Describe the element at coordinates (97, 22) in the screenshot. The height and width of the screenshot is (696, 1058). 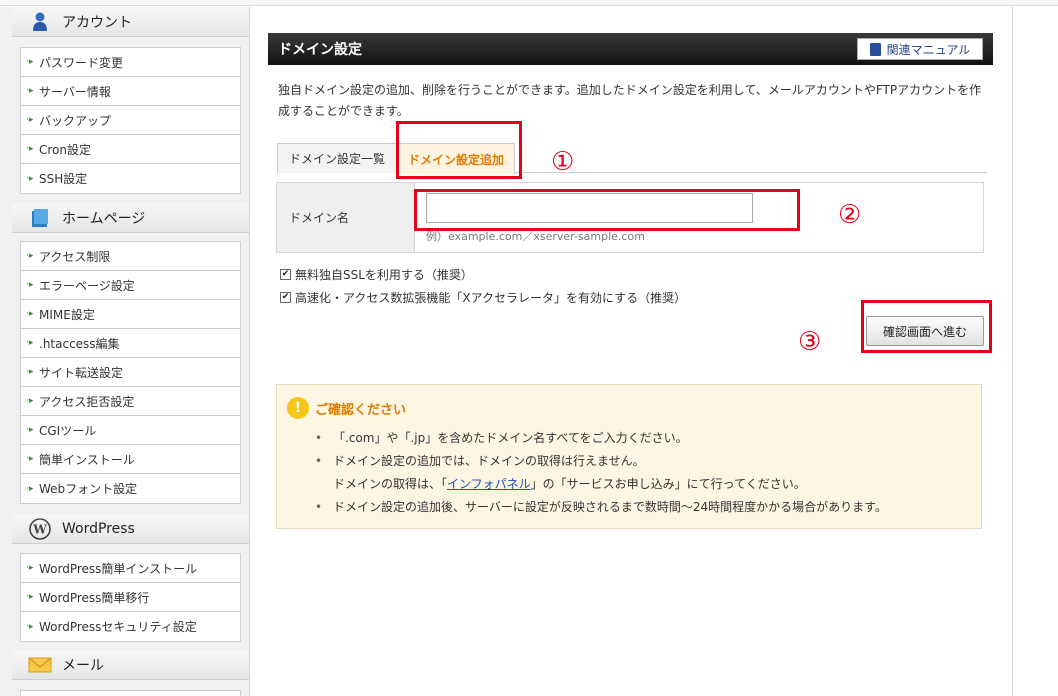
I see `sidebar-section-title: アカウント` at that location.